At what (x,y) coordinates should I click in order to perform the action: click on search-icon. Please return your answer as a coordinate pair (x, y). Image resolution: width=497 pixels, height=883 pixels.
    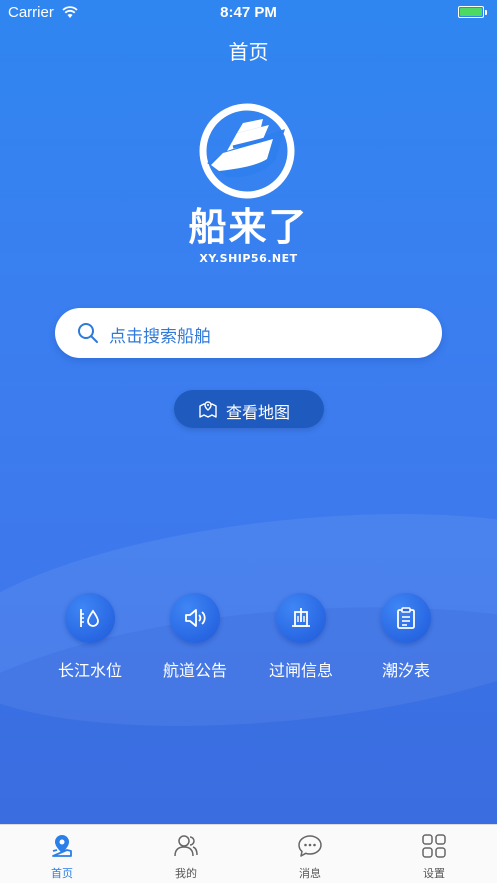
    Looking at the image, I should click on (88, 333).